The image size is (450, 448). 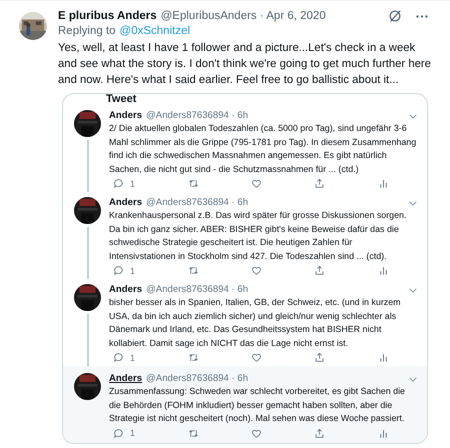 What do you see at coordinates (258, 236) in the screenshot?
I see `reply-text: Krankenhauspersonal z.B. Das wird später für grosse Diskussionen sorgen. Da bin ich ganz sicher. ABER: BISHER gibt's keine Beweise dafür das die schwedische Strategie gescheitert ist. Die heutigen Zahlen für Intensivstationen in Stockholm sind 427. Die Todeszahlen sind ... (ctd).` at bounding box center [258, 236].